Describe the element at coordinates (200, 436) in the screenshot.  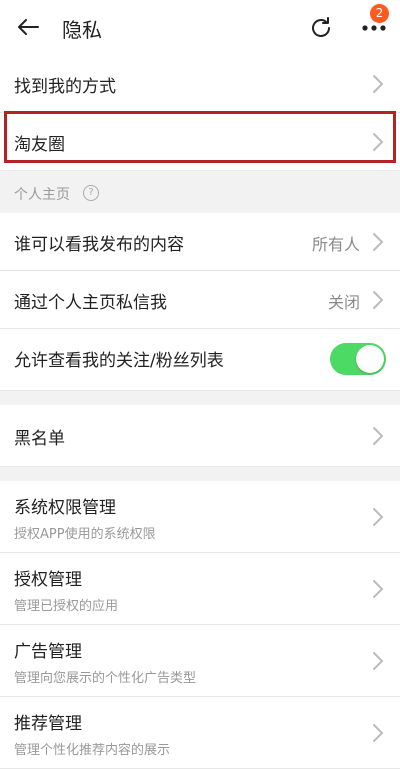
I see `blacklist-row: 黑名单` at that location.